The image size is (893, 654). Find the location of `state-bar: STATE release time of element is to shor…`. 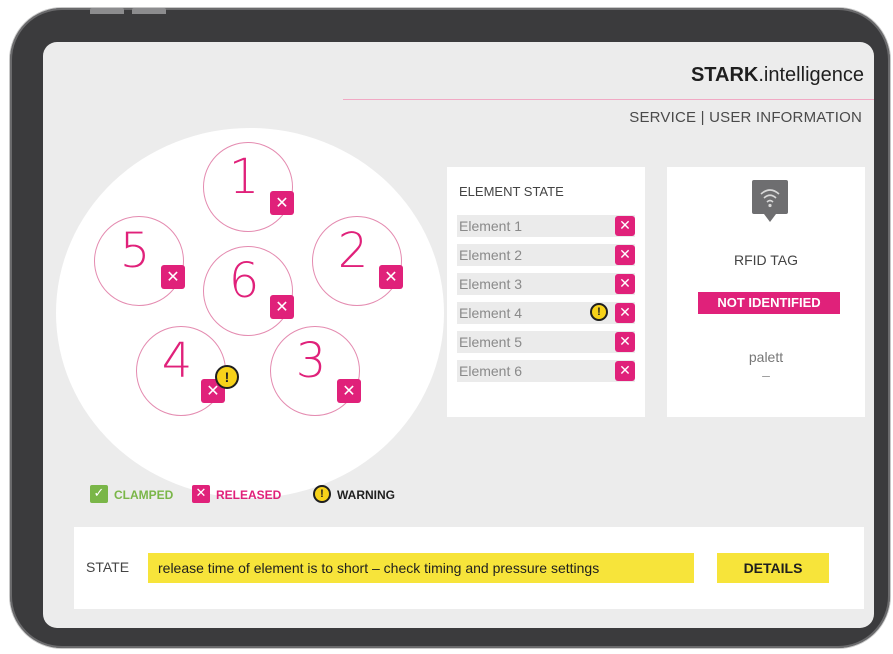

state-bar: STATE release time of element is to shor… is located at coordinates (469, 568).